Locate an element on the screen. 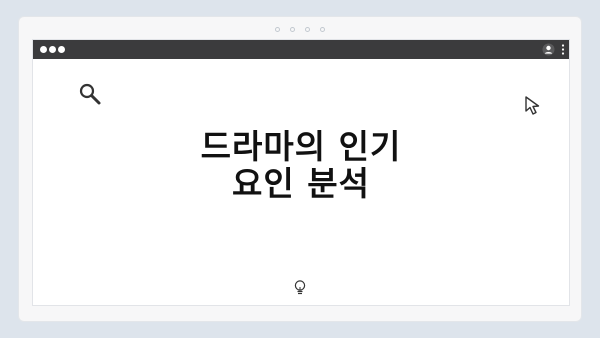 The height and width of the screenshot is (338, 600). window-dot-minimize is located at coordinates (52, 49).